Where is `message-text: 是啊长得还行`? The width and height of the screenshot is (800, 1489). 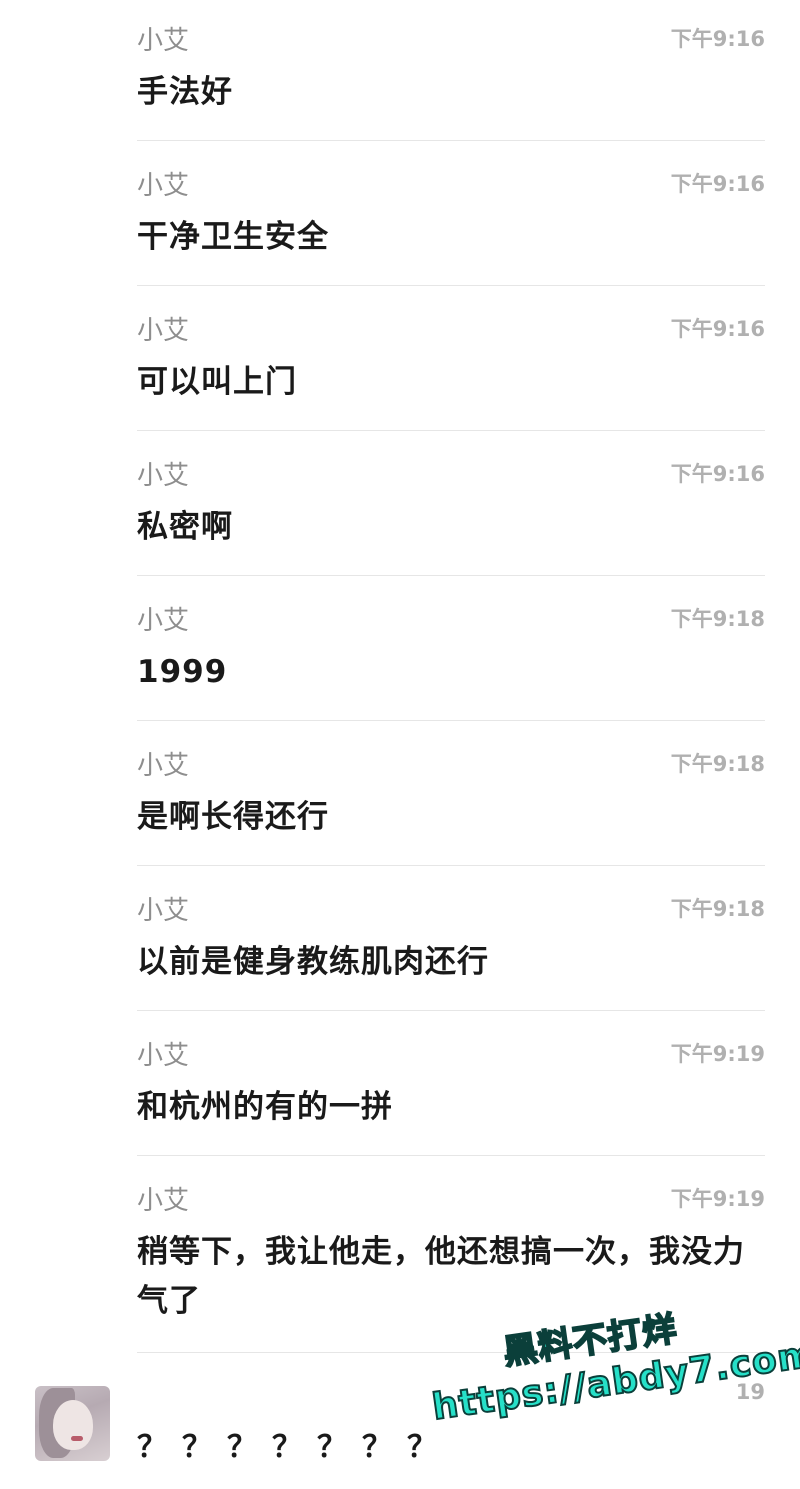
message-text: 是啊长得还行 is located at coordinates (233, 817).